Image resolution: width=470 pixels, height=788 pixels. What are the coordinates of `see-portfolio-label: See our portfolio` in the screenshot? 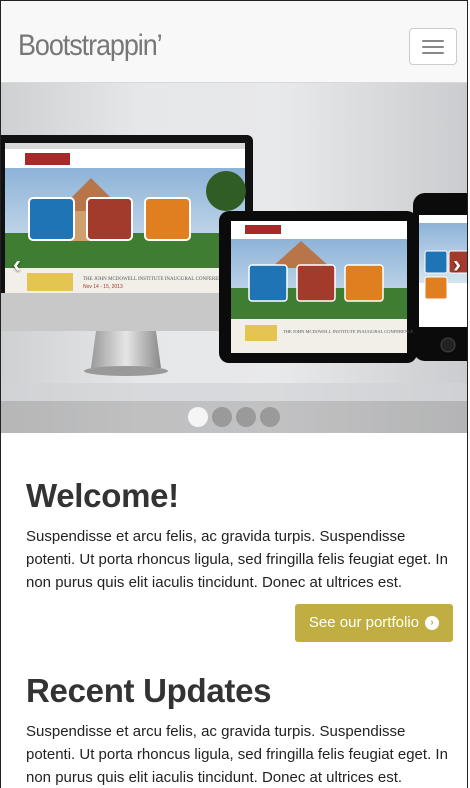 It's located at (363, 622).